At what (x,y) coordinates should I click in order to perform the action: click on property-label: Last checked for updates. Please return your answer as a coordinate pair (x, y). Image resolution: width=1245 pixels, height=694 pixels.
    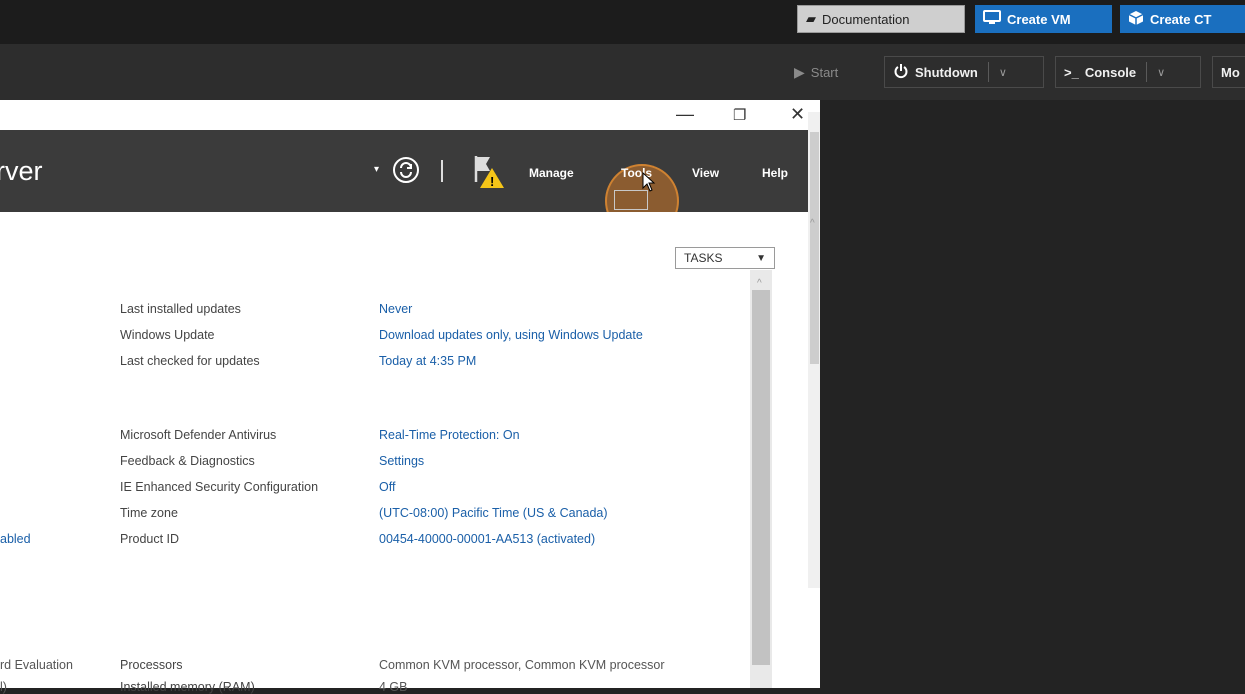
    Looking at the image, I should click on (190, 361).